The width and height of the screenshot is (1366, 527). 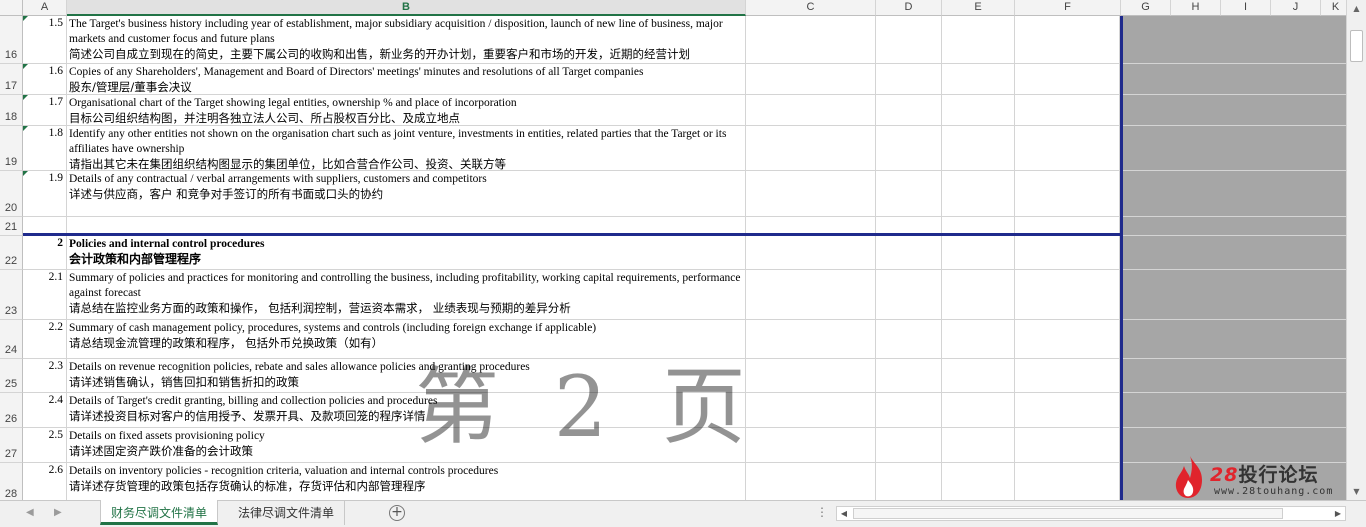 I want to click on tab-split-handle-icon: ⋮, so click(x=822, y=512).